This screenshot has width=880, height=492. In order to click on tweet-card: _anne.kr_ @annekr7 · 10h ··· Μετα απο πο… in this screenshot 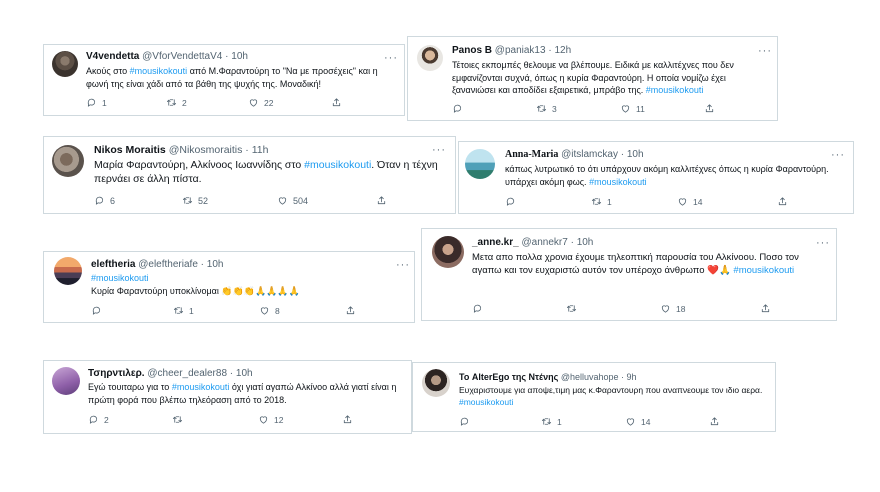, I will do `click(629, 274)`.